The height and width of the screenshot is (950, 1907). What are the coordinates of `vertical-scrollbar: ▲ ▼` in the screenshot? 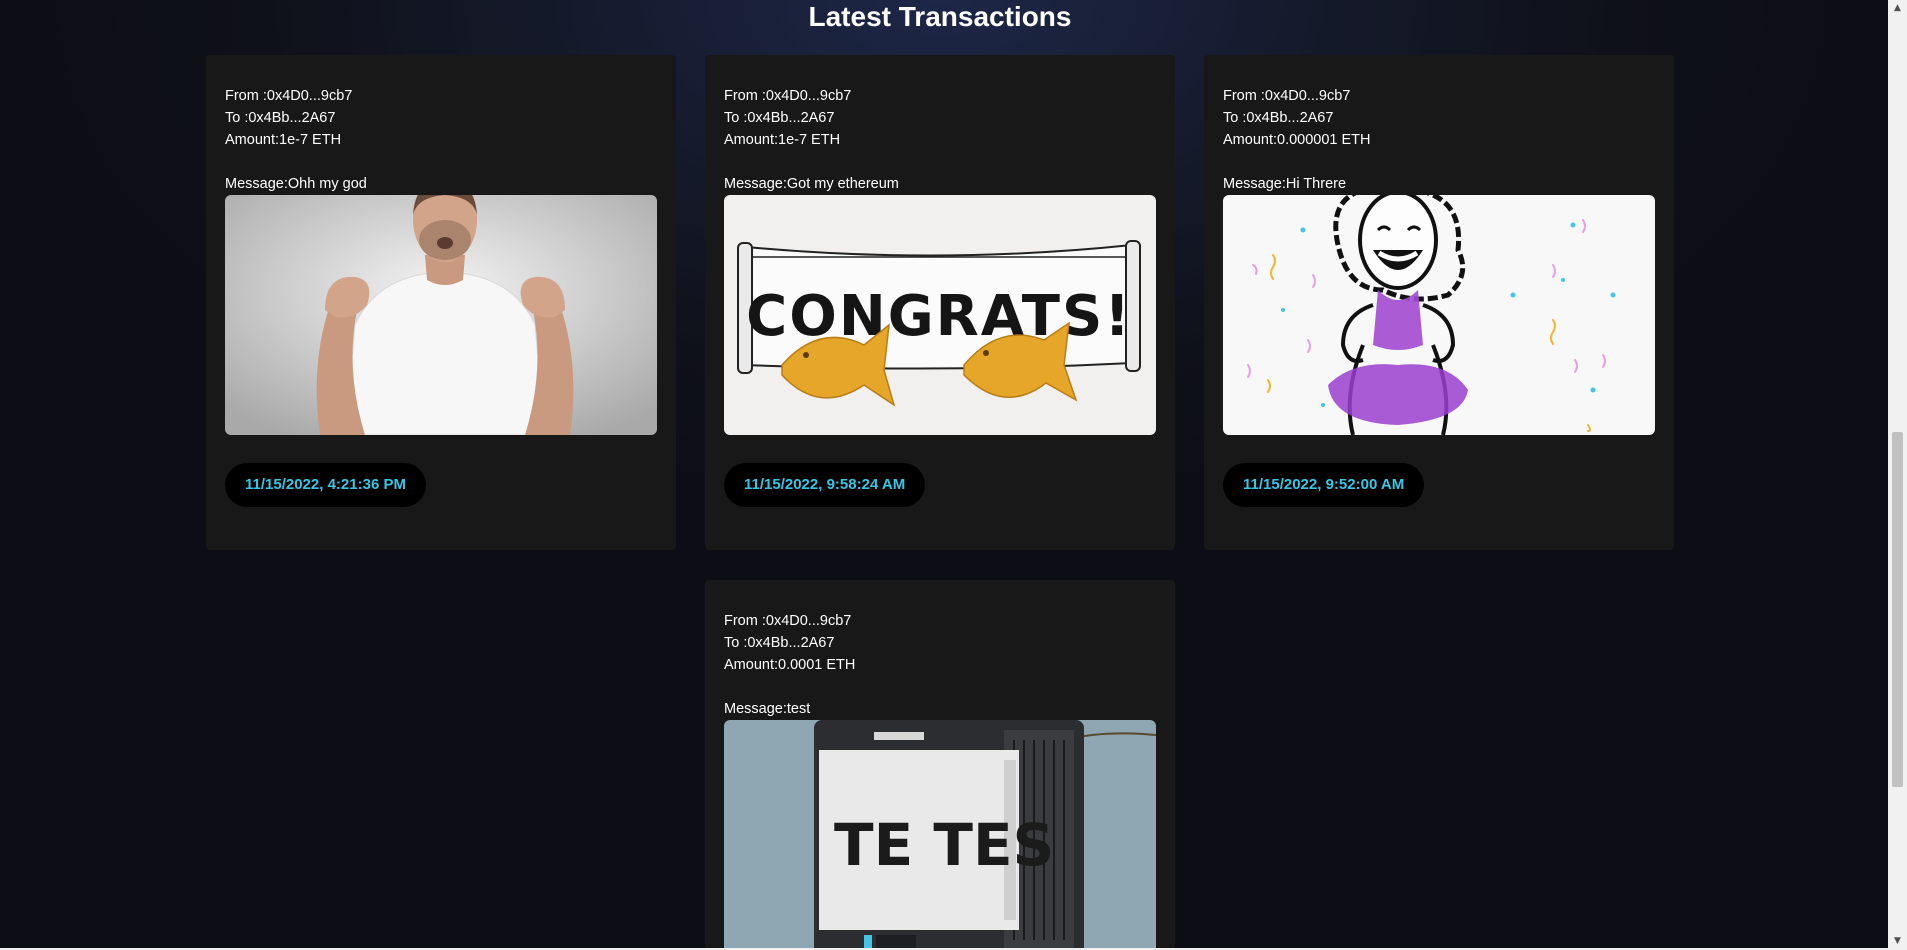 It's located at (1897, 475).